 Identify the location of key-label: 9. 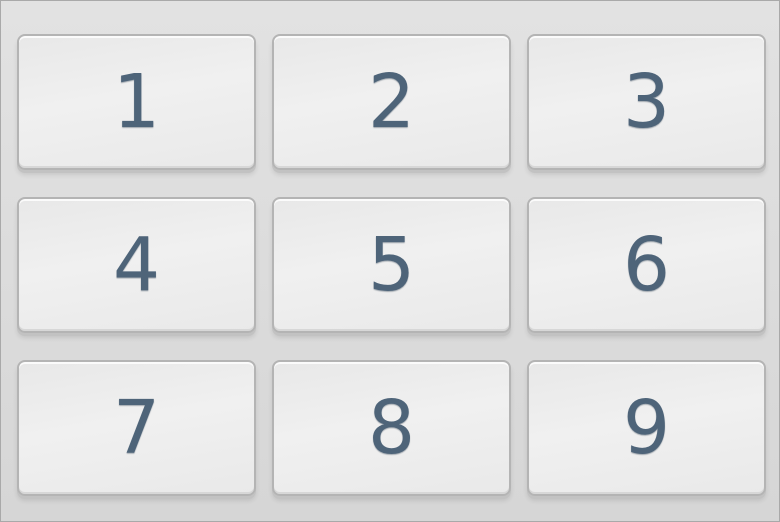
(646, 428).